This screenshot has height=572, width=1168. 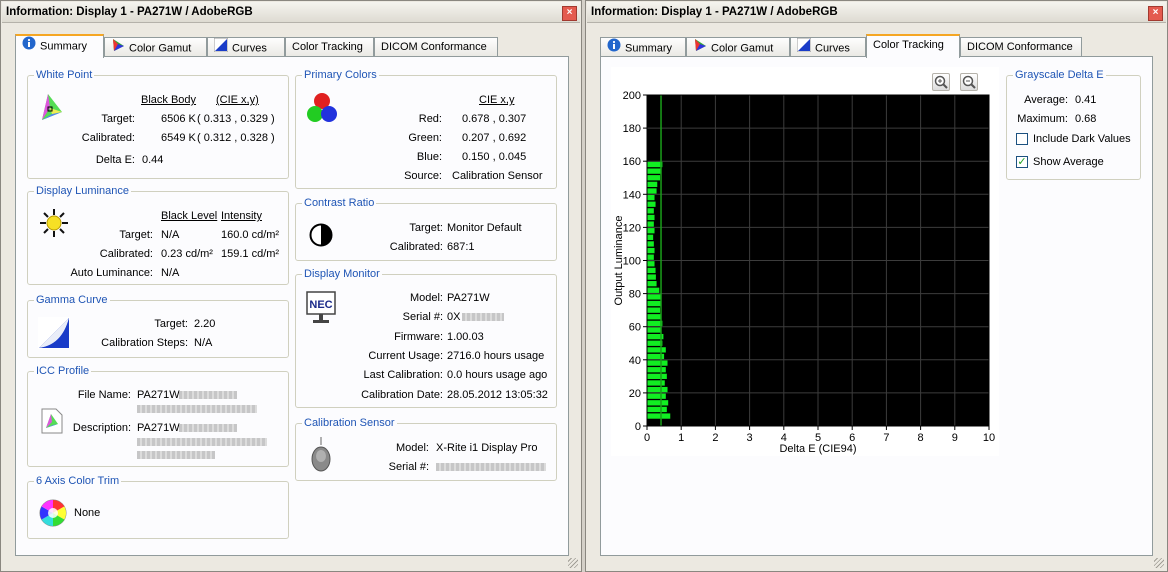 I want to click on target-black: N/A, so click(x=170, y=235).